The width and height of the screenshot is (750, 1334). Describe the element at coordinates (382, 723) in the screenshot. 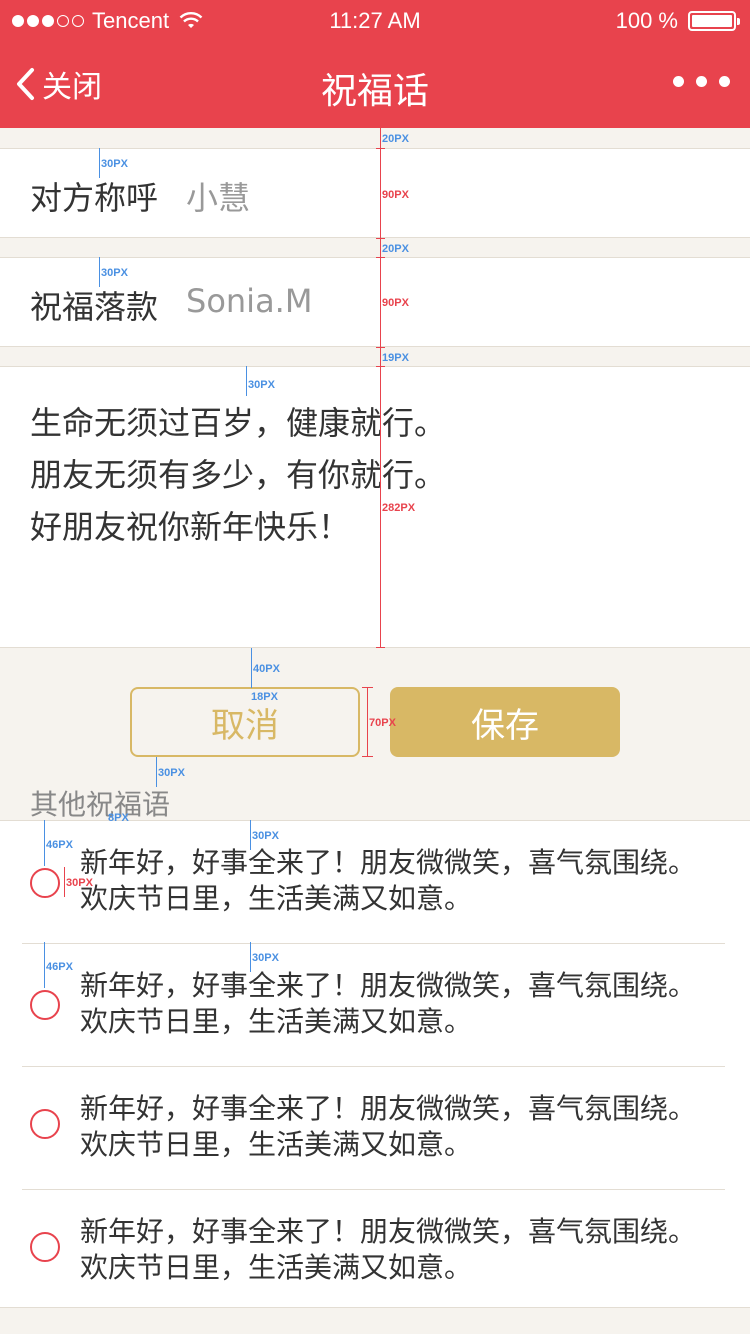

I see `spec-annotation: 70PX` at that location.